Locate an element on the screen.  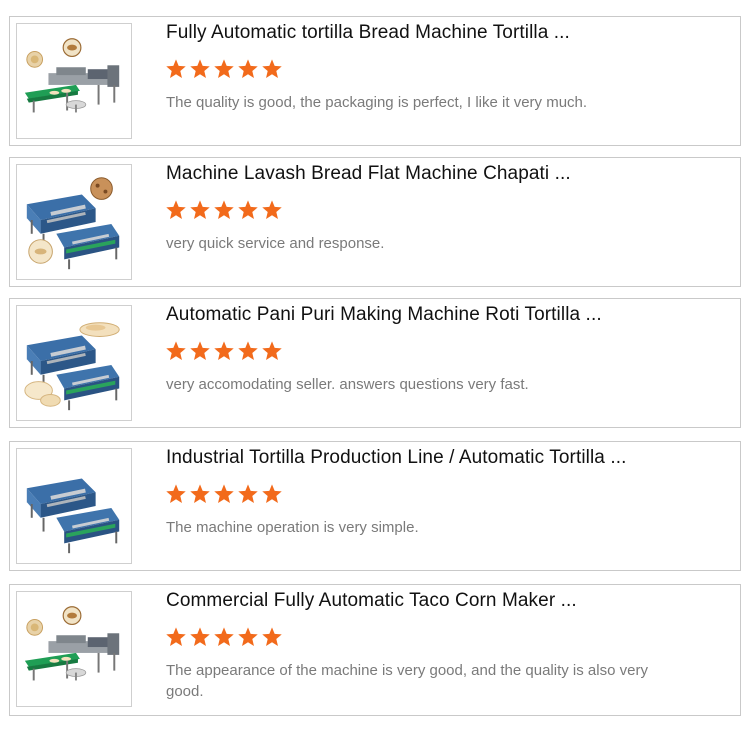
review-comment: very quick service and response. is located at coordinates (275, 243).